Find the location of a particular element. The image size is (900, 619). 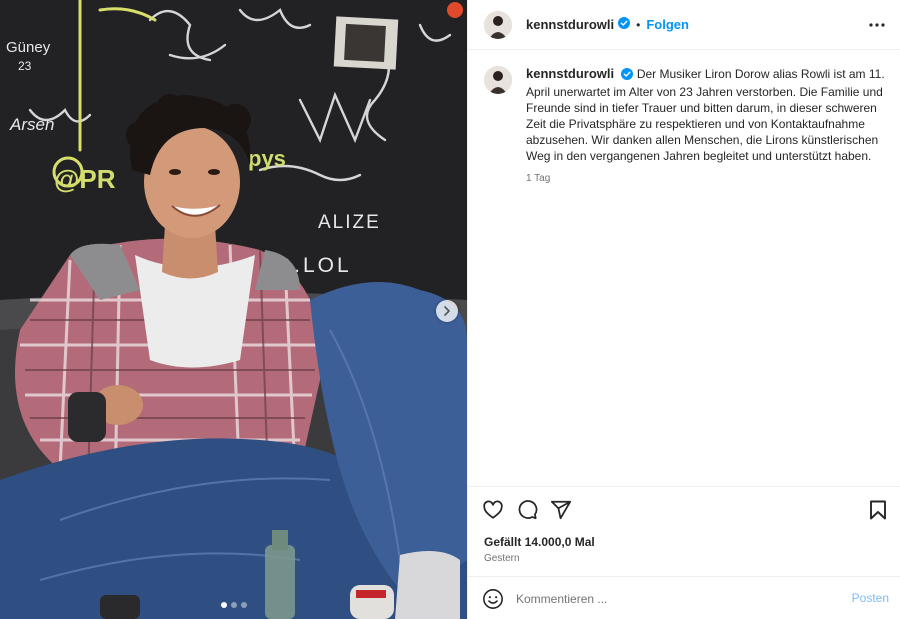

save-button is located at coordinates (878, 510).